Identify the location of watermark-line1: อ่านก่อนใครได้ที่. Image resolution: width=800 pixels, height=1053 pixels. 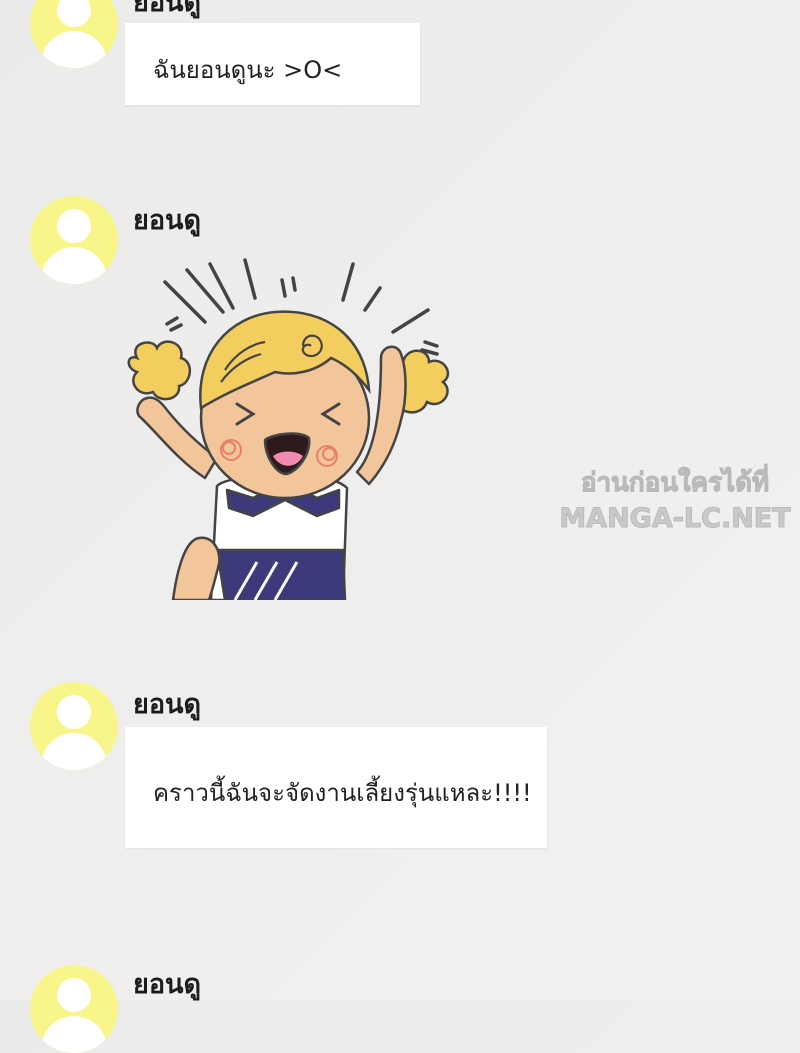
(675, 483).